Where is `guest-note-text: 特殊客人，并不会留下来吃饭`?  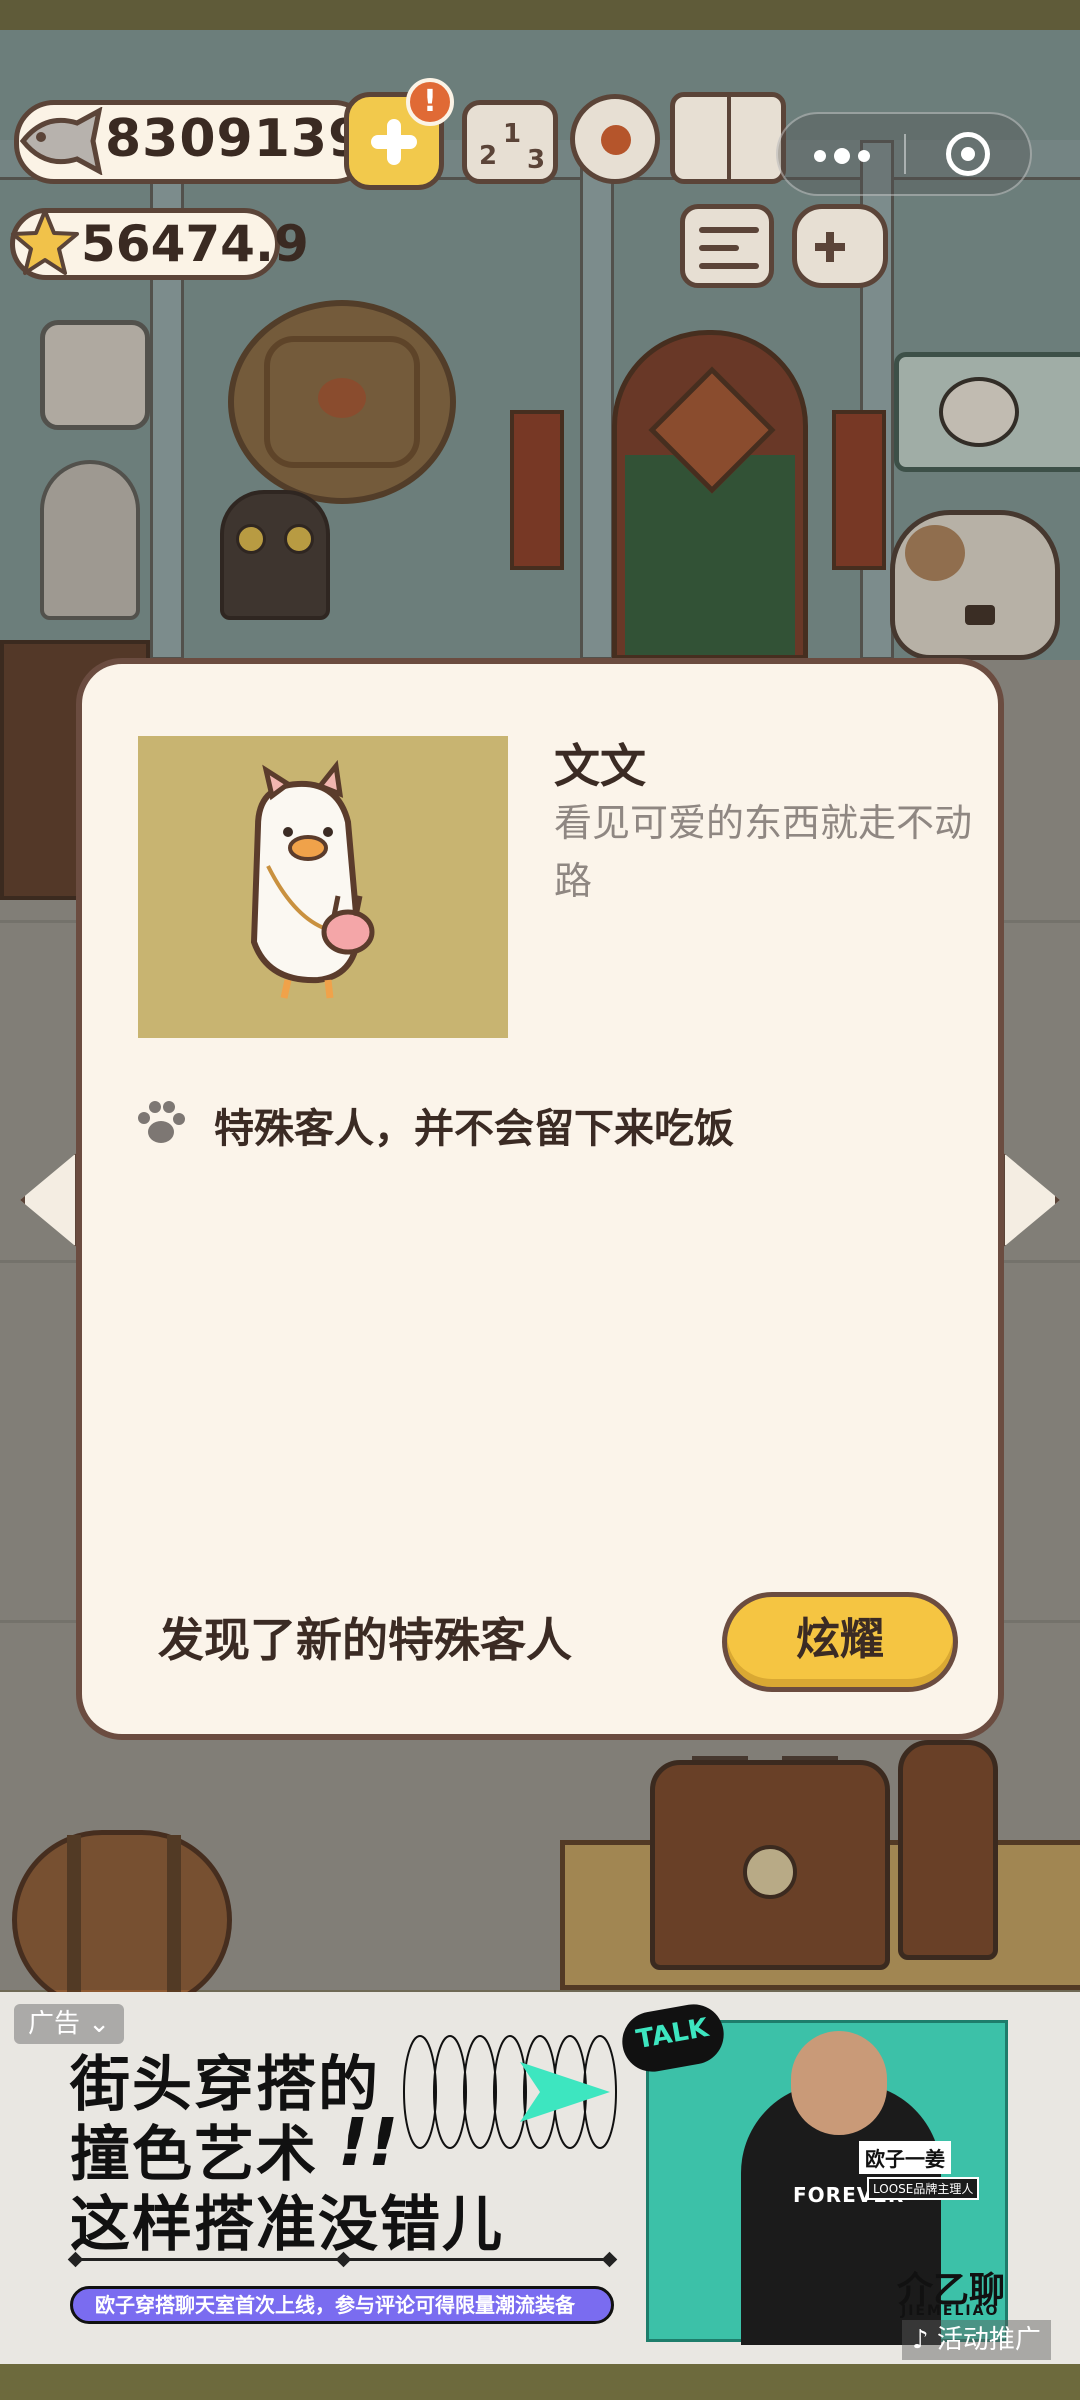 guest-note-text: 特殊客人，并不会留下来吃饭 is located at coordinates (474, 1129).